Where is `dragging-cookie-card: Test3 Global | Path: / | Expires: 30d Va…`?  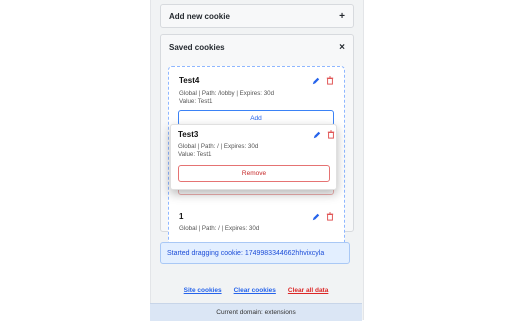
dragging-cookie-card: Test3 Global | Path: / | Expires: 30d Va… is located at coordinates (253, 157).